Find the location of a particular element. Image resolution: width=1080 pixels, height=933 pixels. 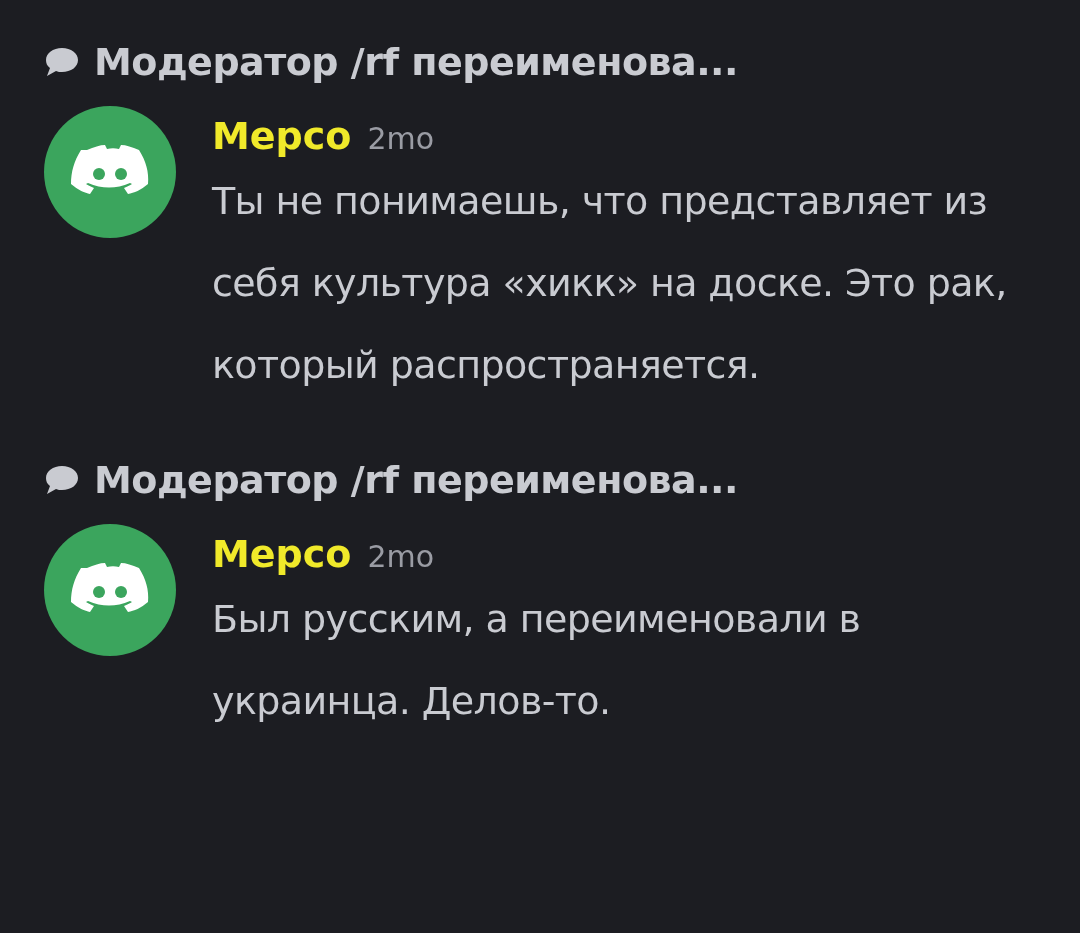

message-text: Был русским, а переименовали в украинца. Делов-то. is located at coordinates (537, 660).